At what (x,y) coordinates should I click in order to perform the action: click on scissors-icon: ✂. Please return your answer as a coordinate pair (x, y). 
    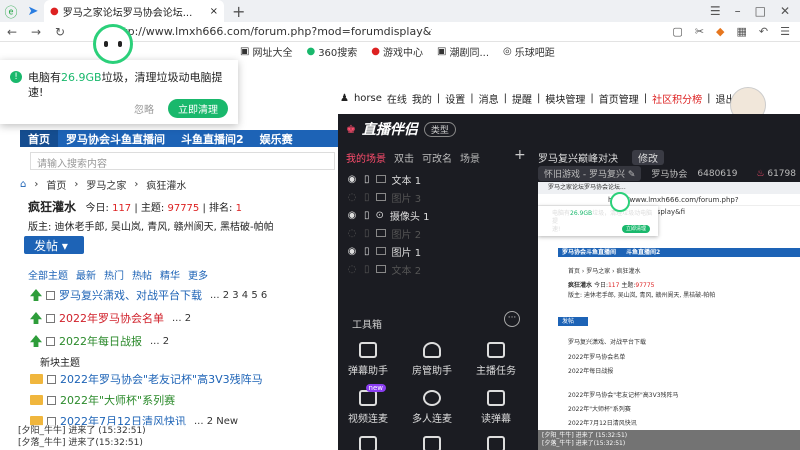
    Looking at the image, I should click on (699, 31).